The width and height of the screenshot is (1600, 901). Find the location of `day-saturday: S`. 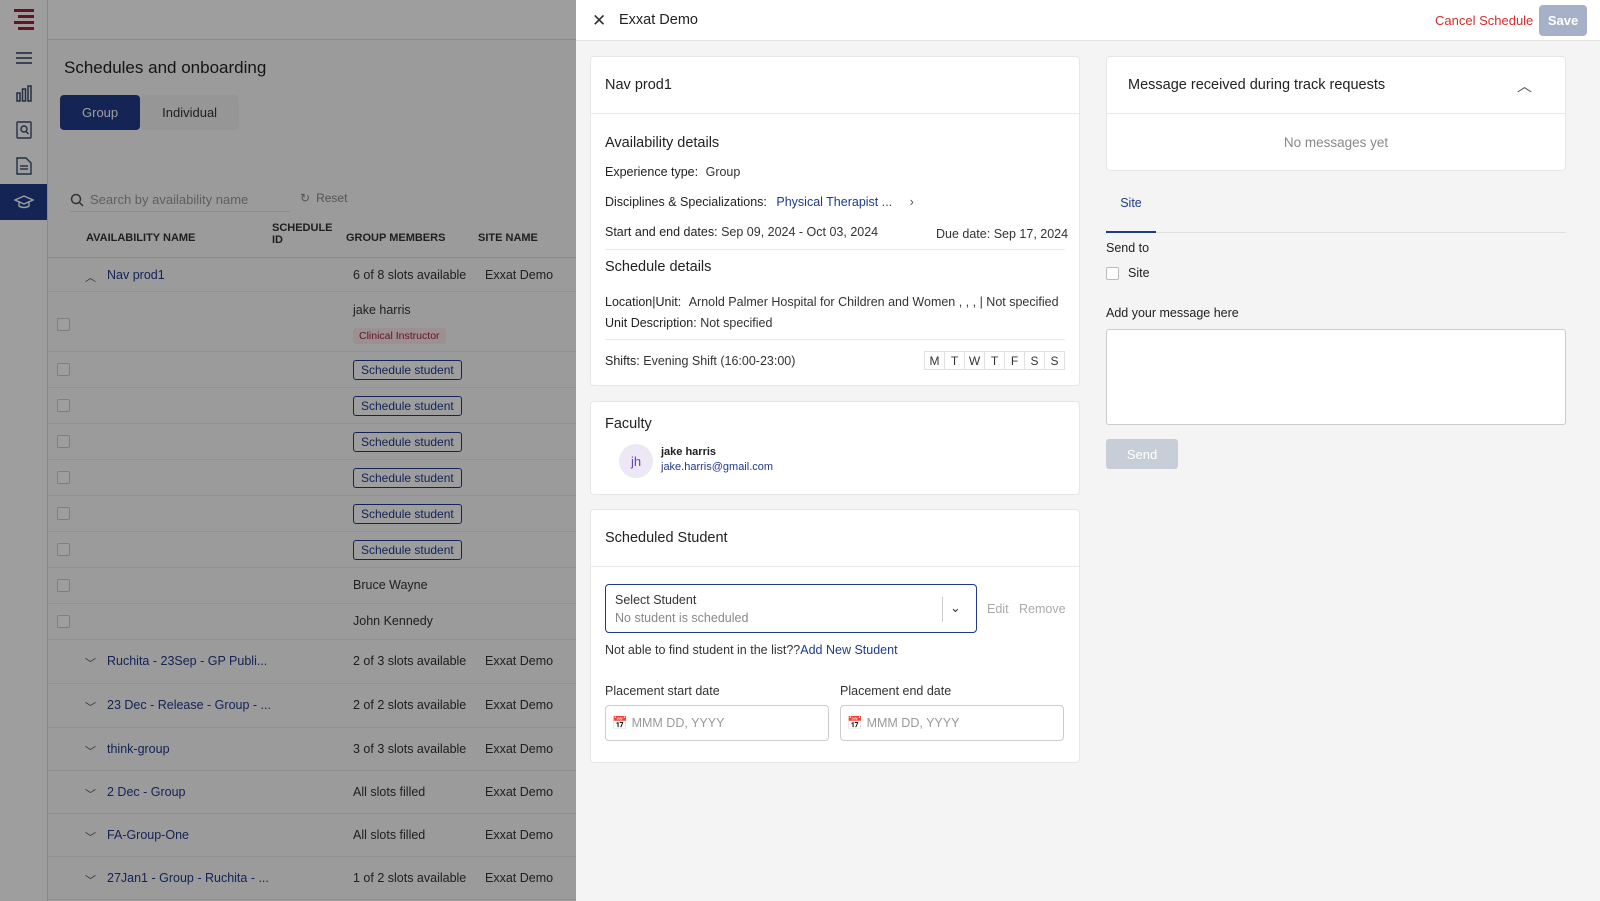

day-saturday: S is located at coordinates (1034, 360).